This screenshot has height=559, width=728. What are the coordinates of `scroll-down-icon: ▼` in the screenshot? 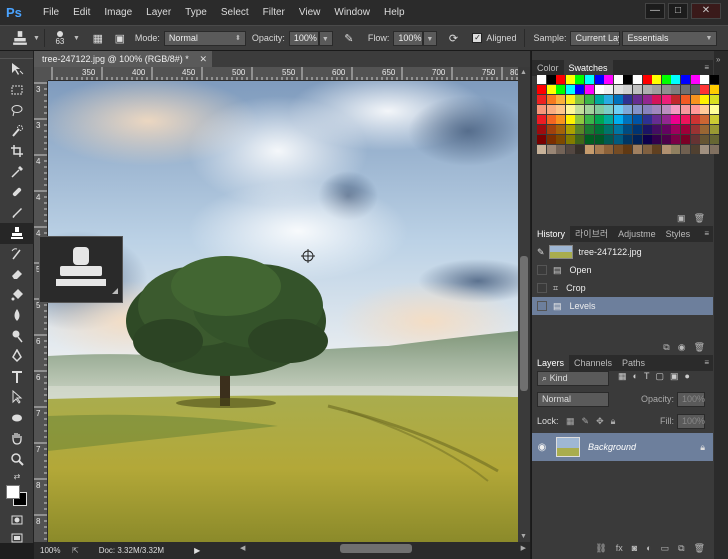 It's located at (523, 536).